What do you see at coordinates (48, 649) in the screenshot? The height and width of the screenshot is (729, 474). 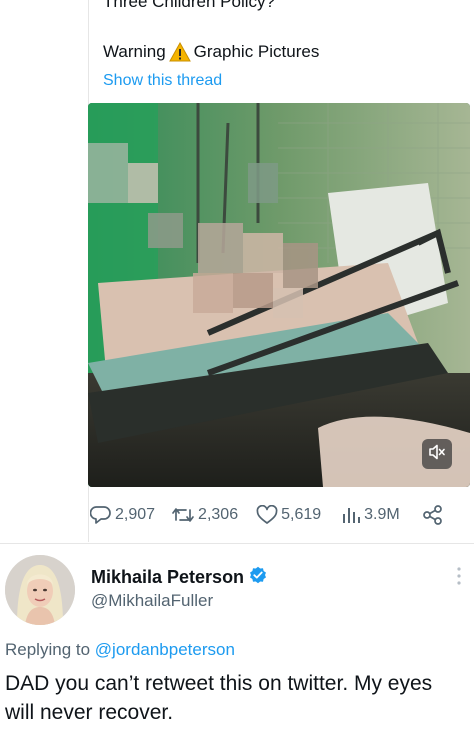 I see `replying-to-label: Replying to` at bounding box center [48, 649].